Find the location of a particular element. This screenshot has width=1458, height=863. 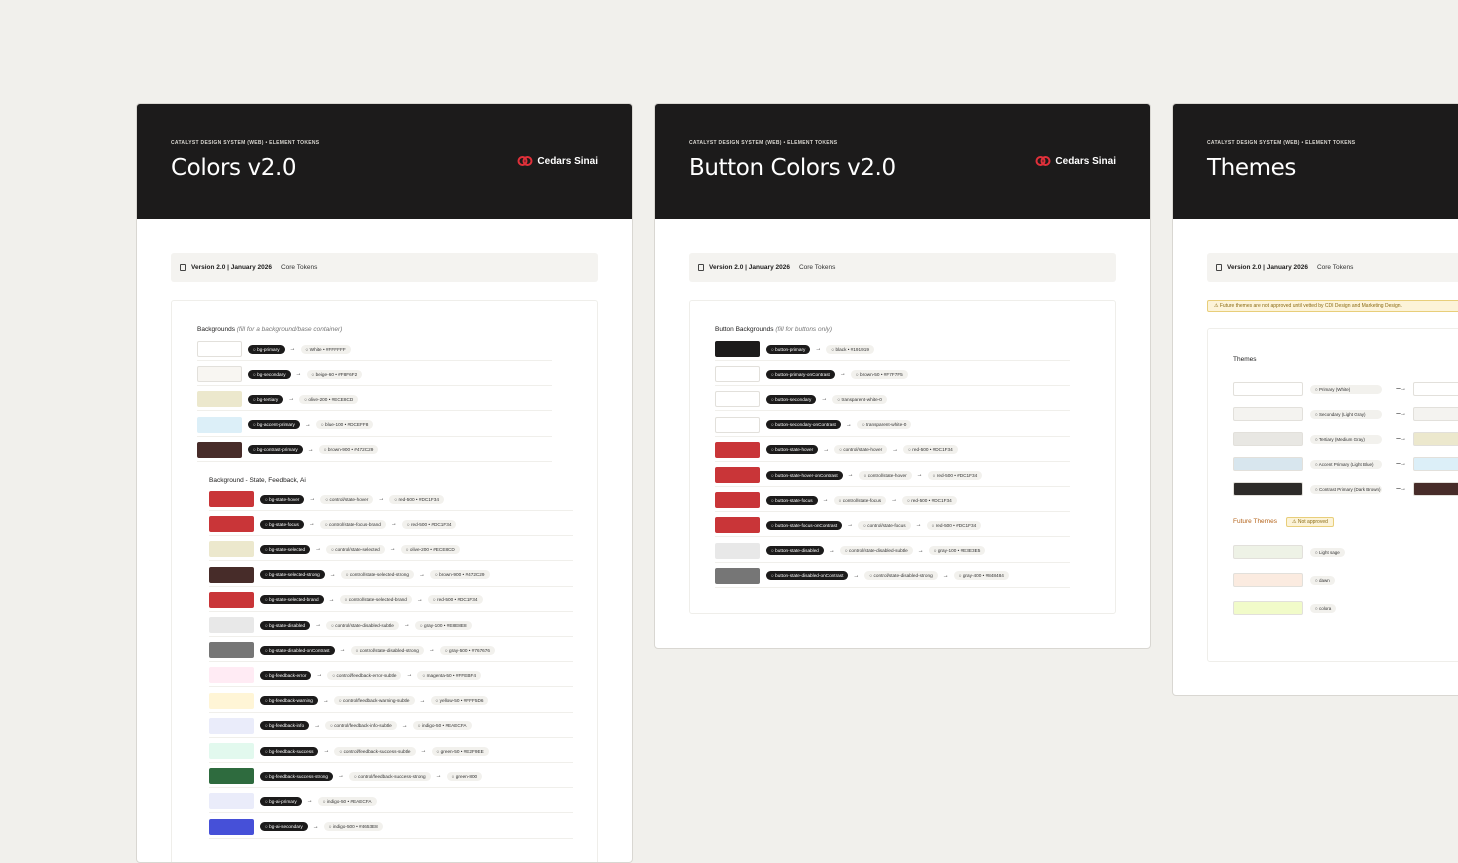

dashed-arrow-icon: ----→ is located at coordinates (1401, 389).